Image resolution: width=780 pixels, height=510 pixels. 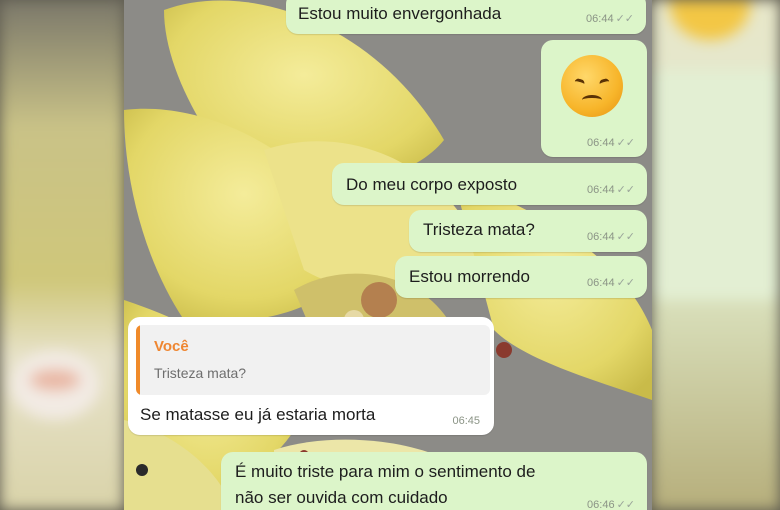 What do you see at coordinates (385, 471) in the screenshot?
I see `message-text-line-1: É muito triste para mim o sentimento de` at bounding box center [385, 471].